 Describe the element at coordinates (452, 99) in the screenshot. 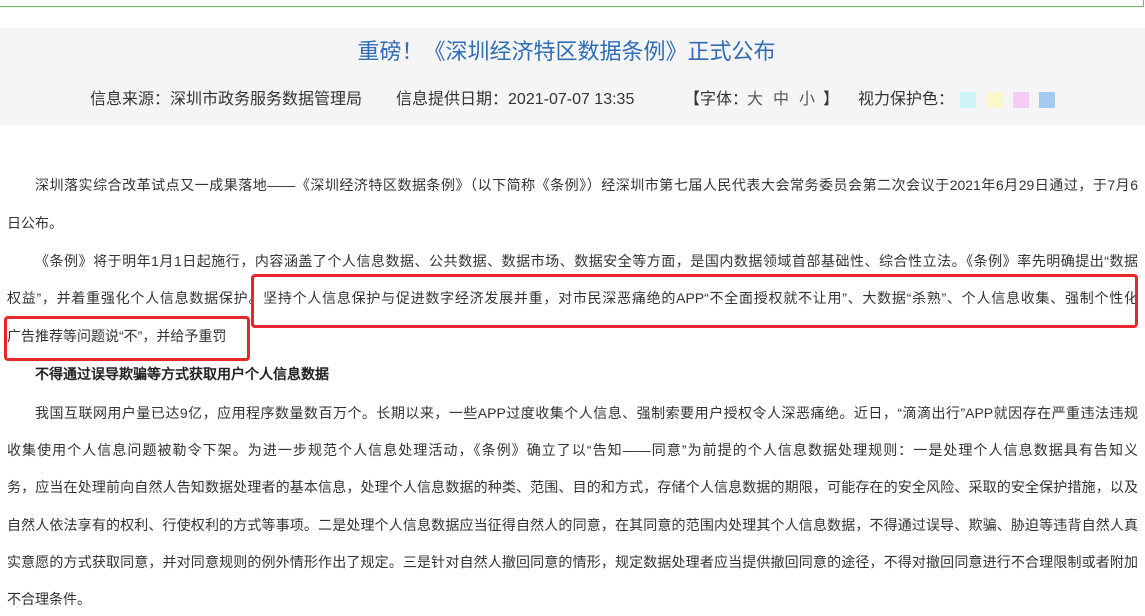

I see `date-label: 信息提供日期：` at that location.